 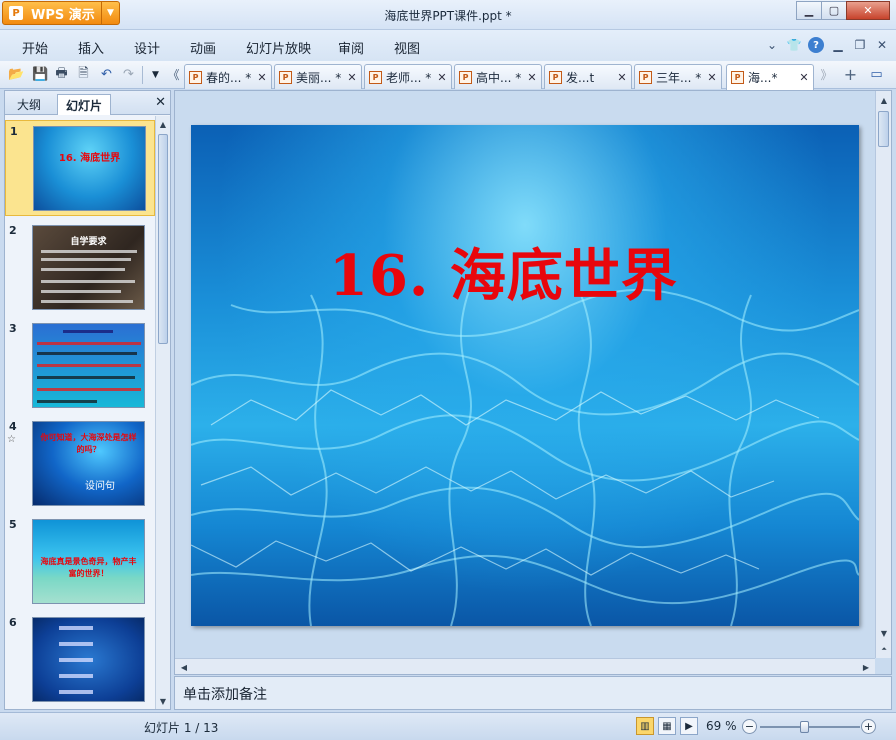 I want to click on menu-slideshow: 幻灯片放映, so click(x=278, y=47).